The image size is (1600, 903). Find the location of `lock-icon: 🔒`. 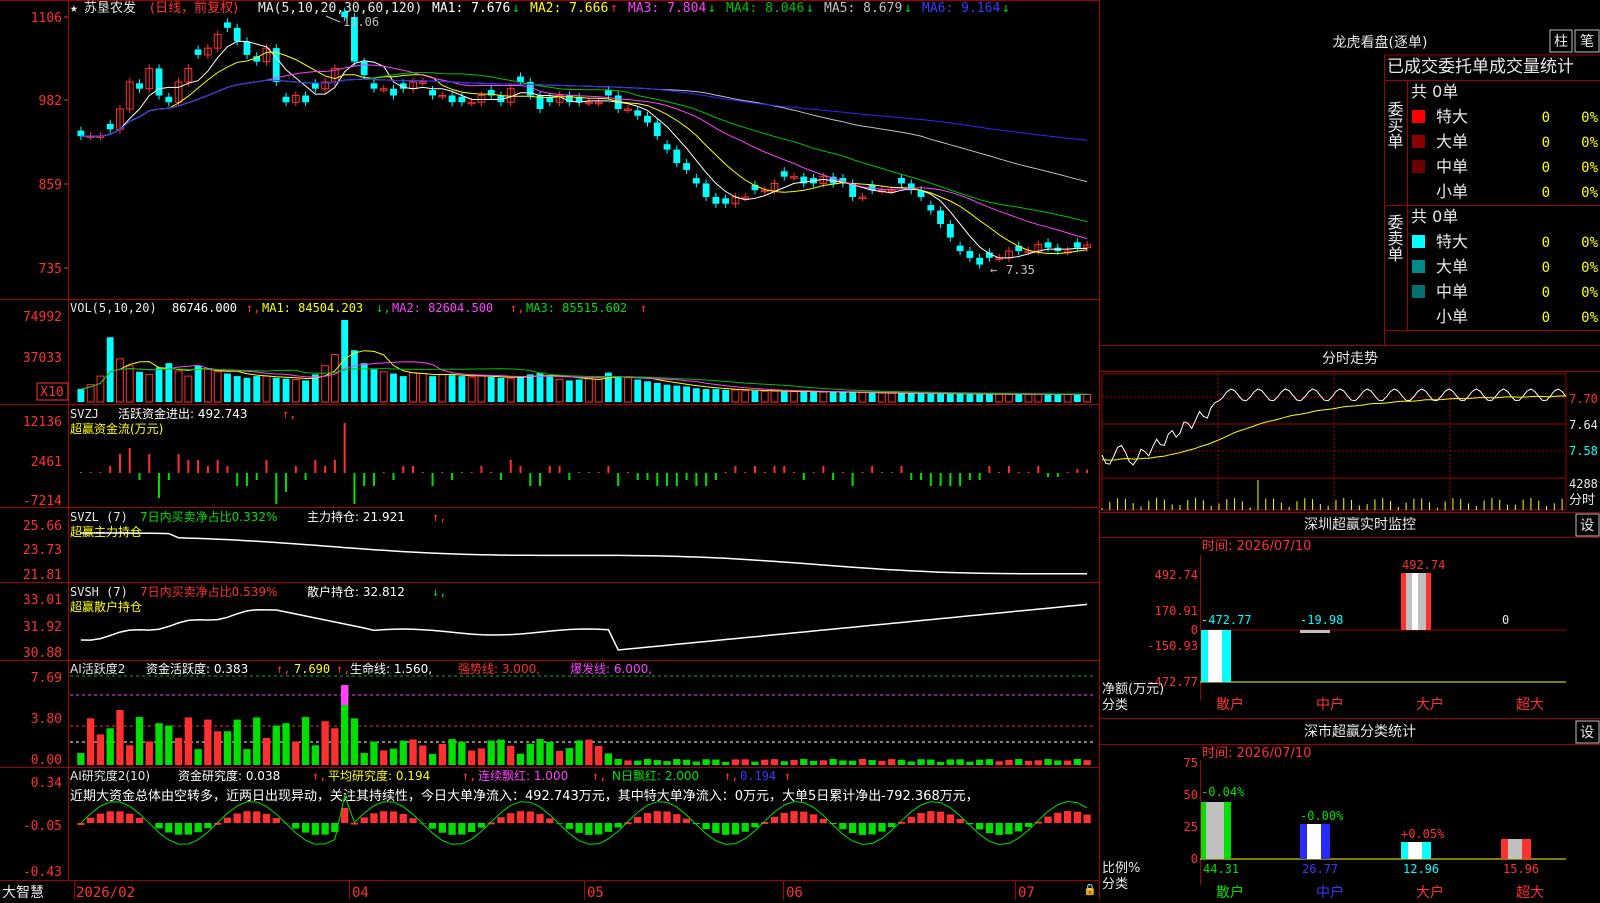

lock-icon: 🔒 is located at coordinates (1090, 889).